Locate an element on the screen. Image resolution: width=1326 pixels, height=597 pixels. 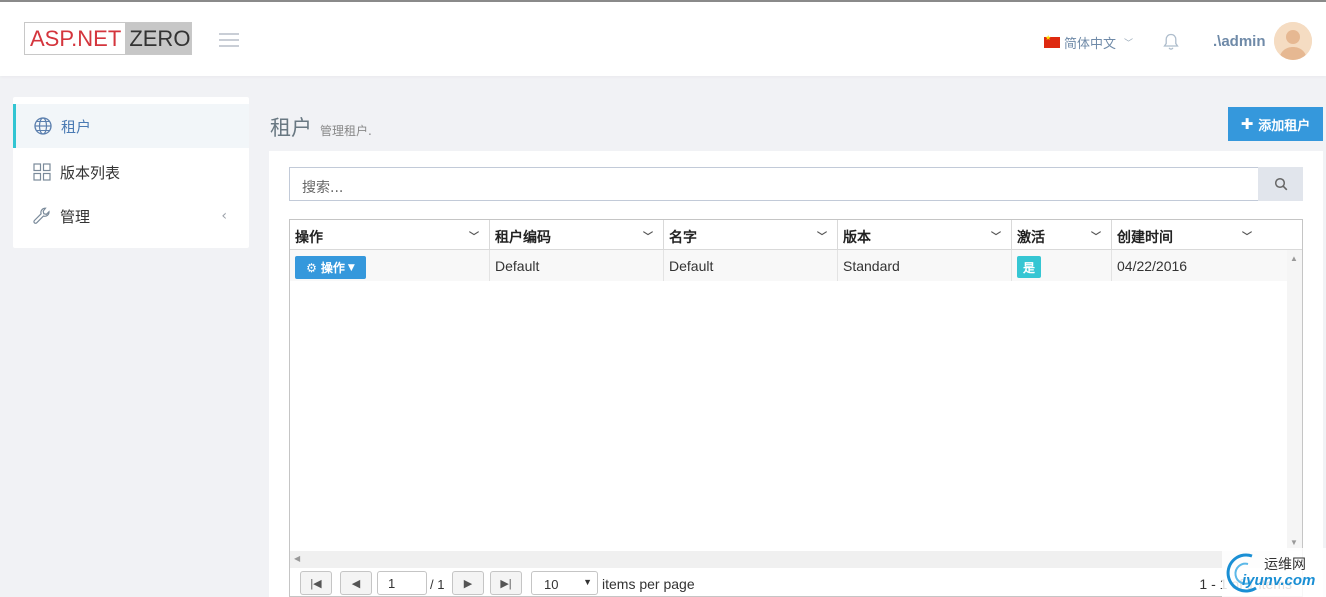
search-icon is located at coordinates (1280, 184).